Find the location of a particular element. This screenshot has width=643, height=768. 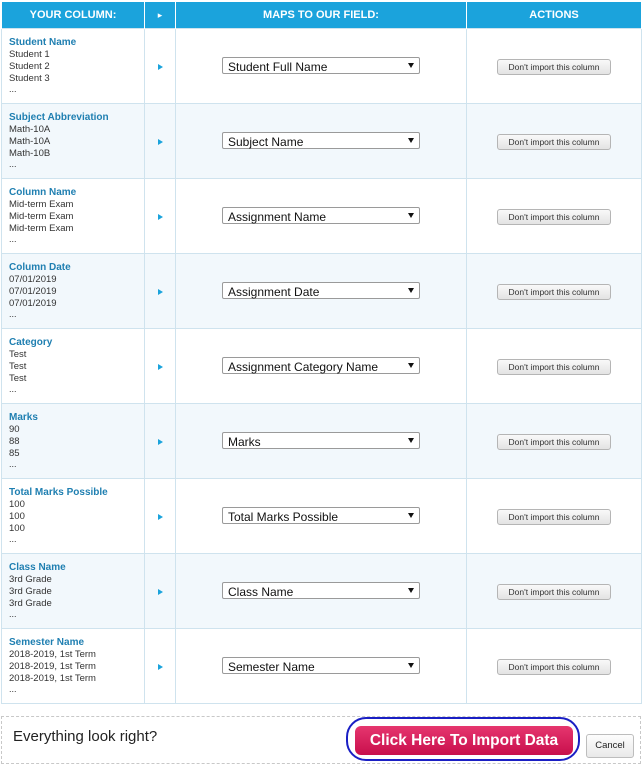

target-field-value: Total Marks Possible is located at coordinates (283, 516).